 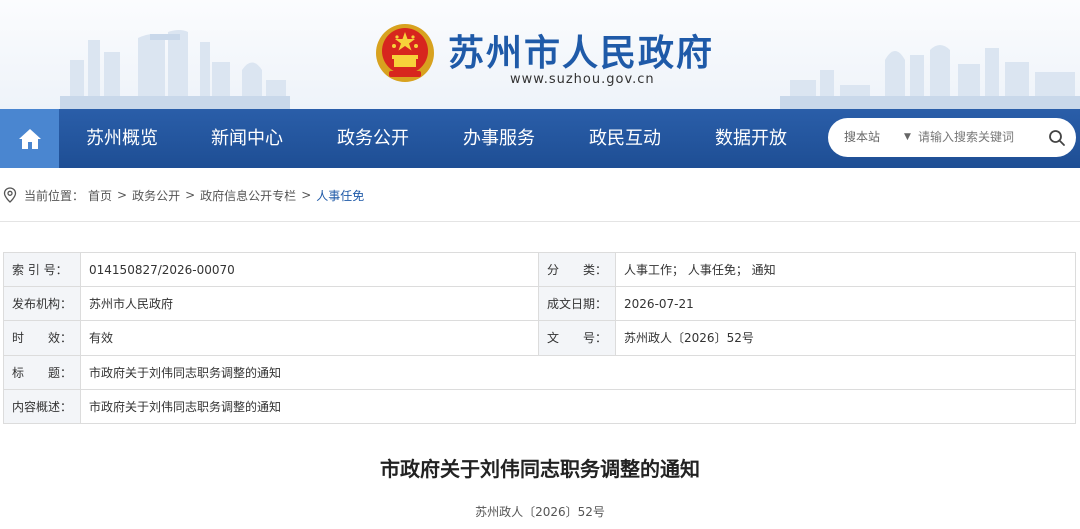 I want to click on document-number: 苏州政人〔2026〕52号, so click(x=540, y=512).